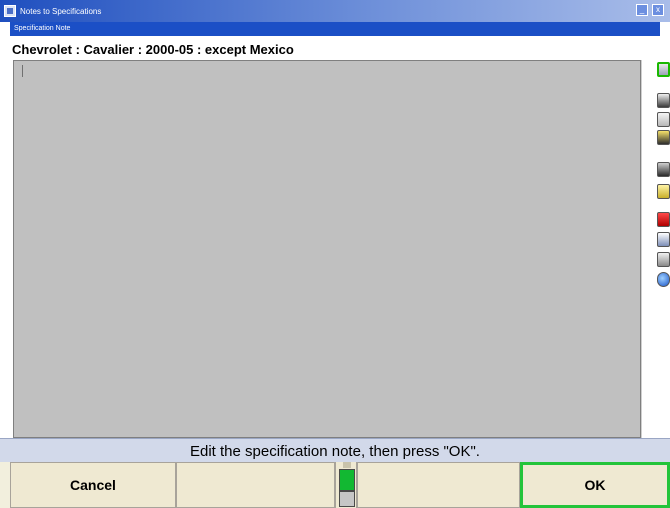 Image resolution: width=670 pixels, height=508 pixels. I want to click on f3-button, so click(438, 485).